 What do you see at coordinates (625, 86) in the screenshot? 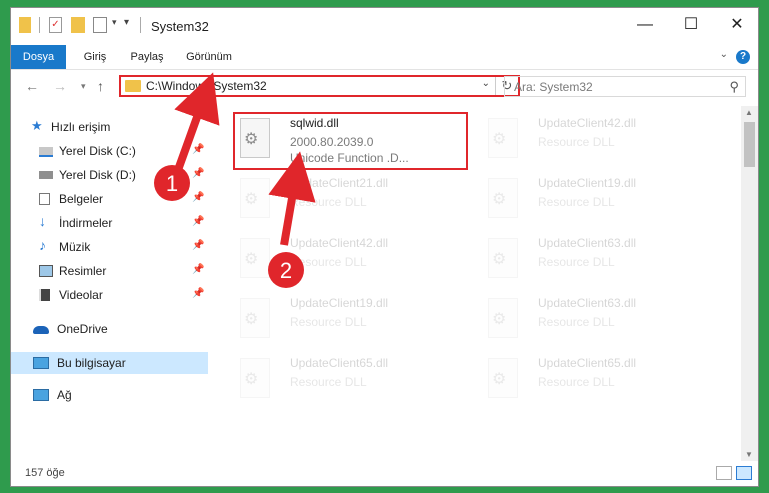
I see `search-input: Ara: System32 ⚲` at bounding box center [625, 86].